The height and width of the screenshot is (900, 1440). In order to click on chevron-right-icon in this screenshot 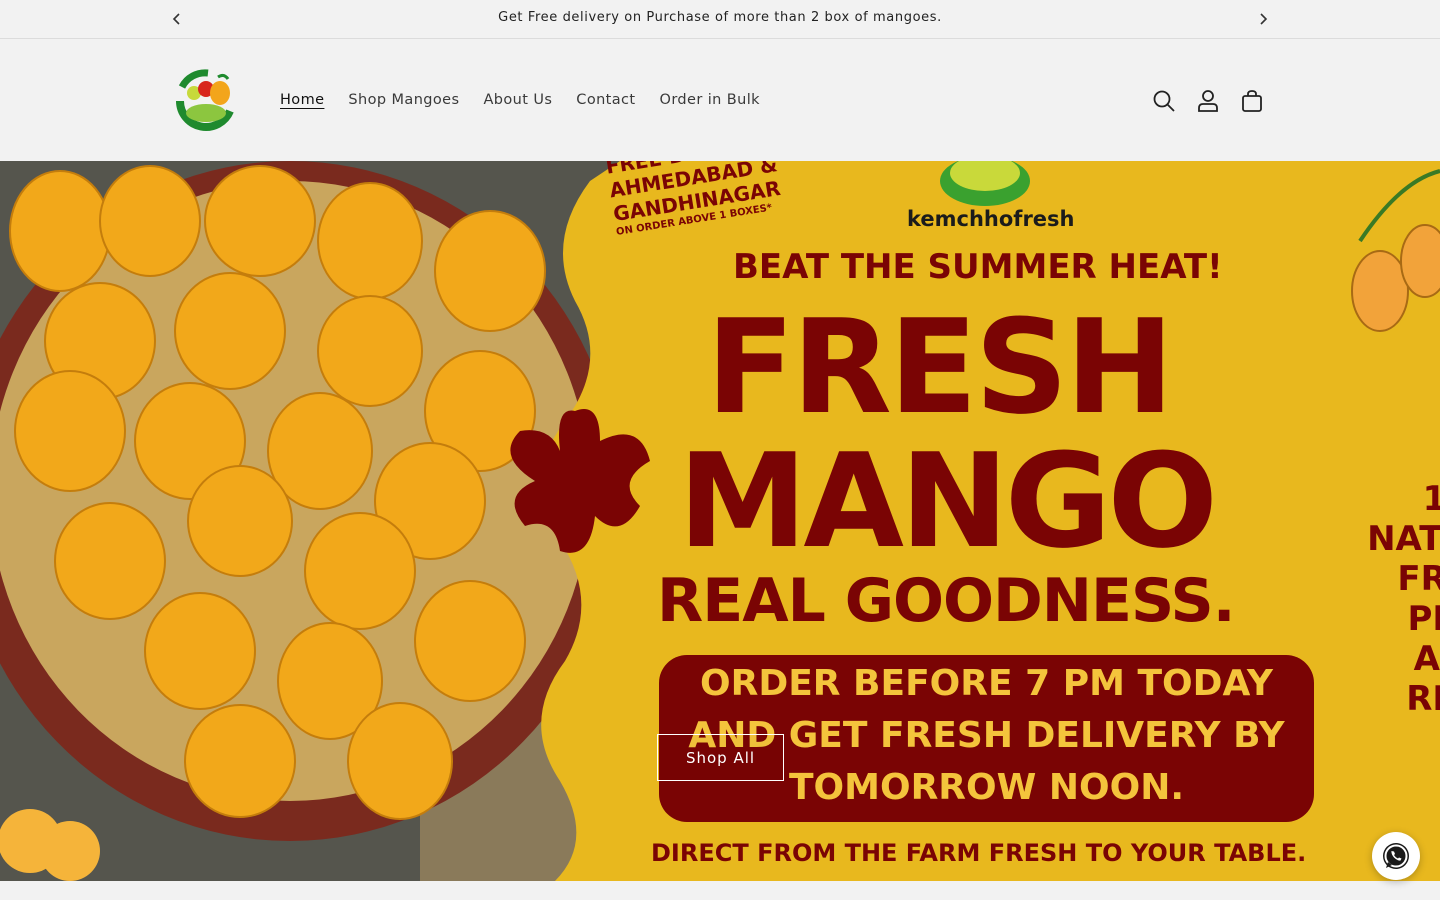, I will do `click(1264, 19)`.